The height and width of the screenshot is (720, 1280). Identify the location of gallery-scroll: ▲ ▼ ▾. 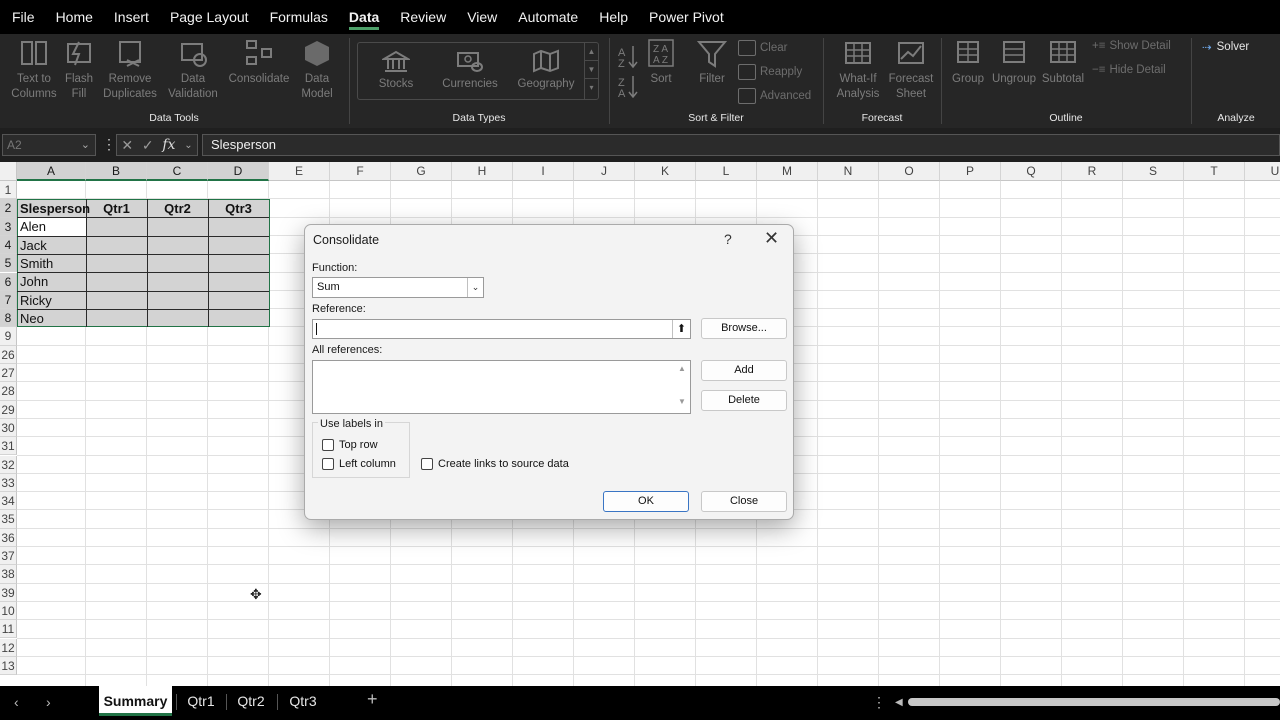
(591, 71).